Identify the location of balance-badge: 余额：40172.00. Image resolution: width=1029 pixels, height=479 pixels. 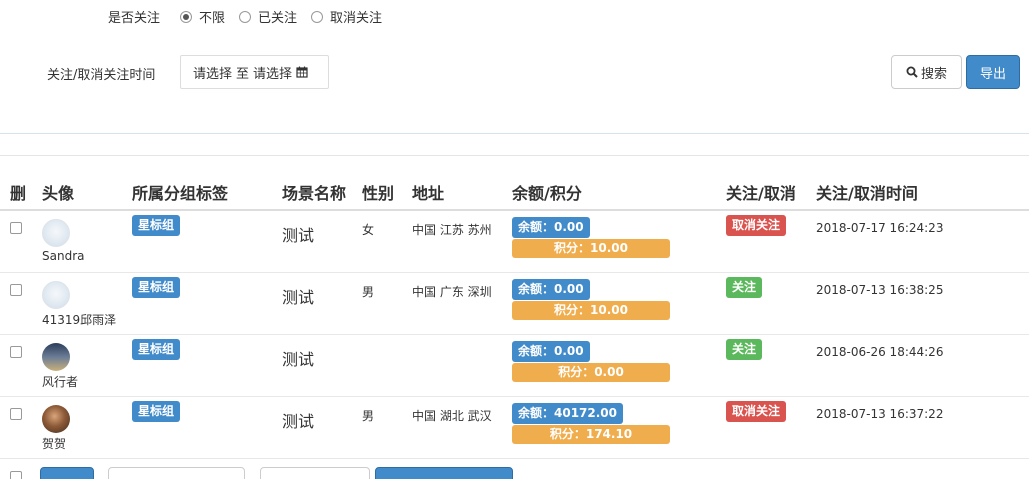
(568, 413).